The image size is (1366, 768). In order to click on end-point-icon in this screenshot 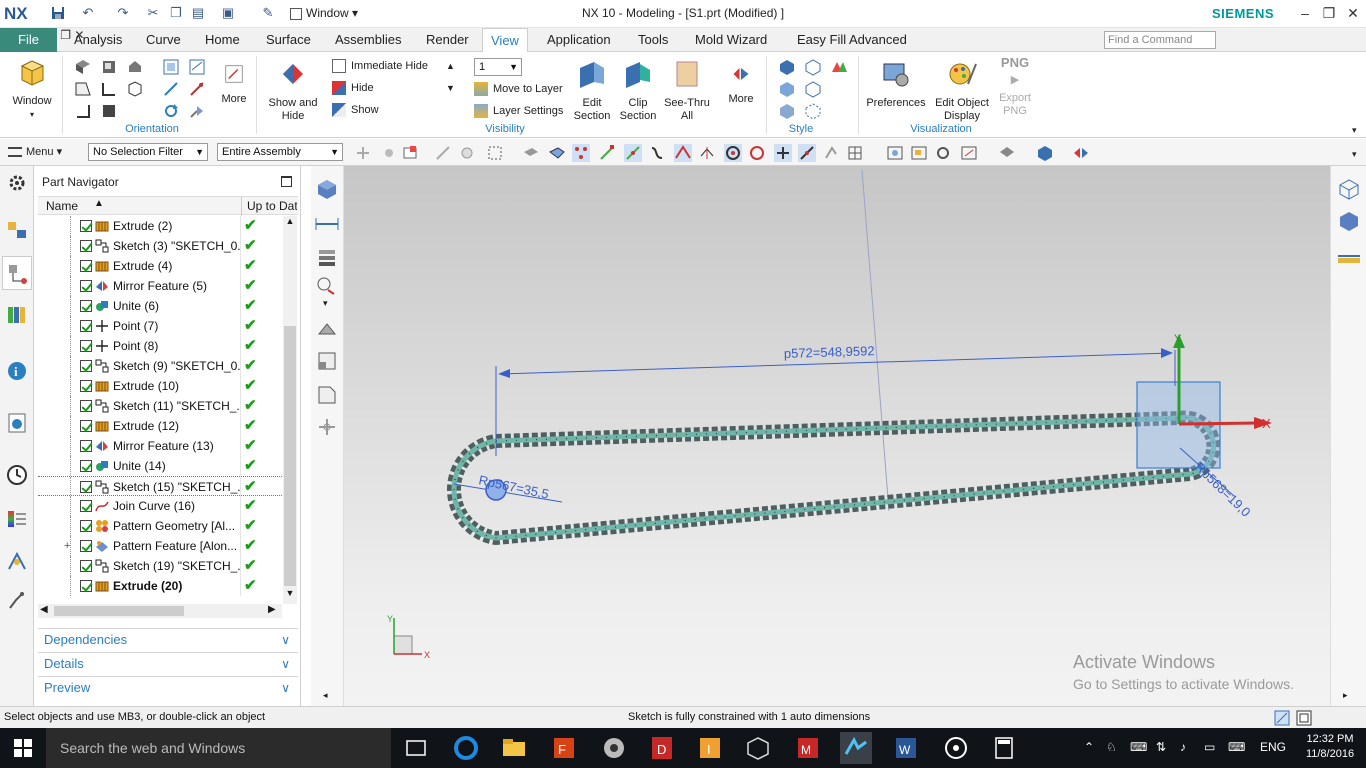, I will do `click(607, 153)`.